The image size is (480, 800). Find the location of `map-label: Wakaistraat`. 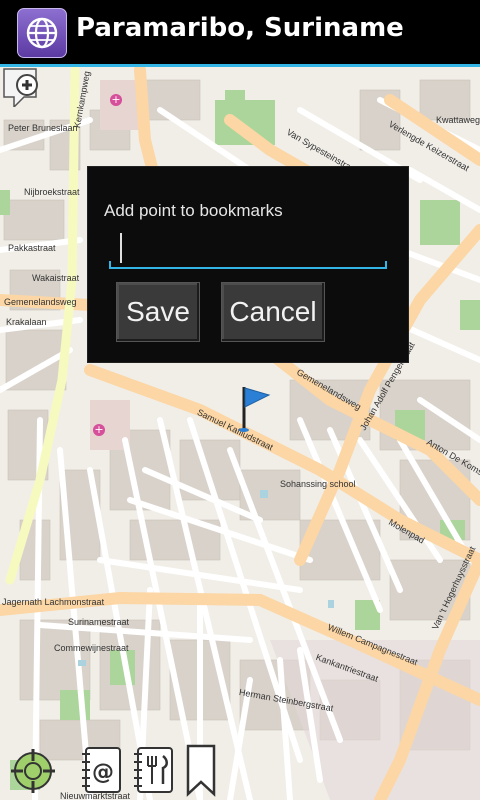

map-label: Wakaistraat is located at coordinates (56, 278).